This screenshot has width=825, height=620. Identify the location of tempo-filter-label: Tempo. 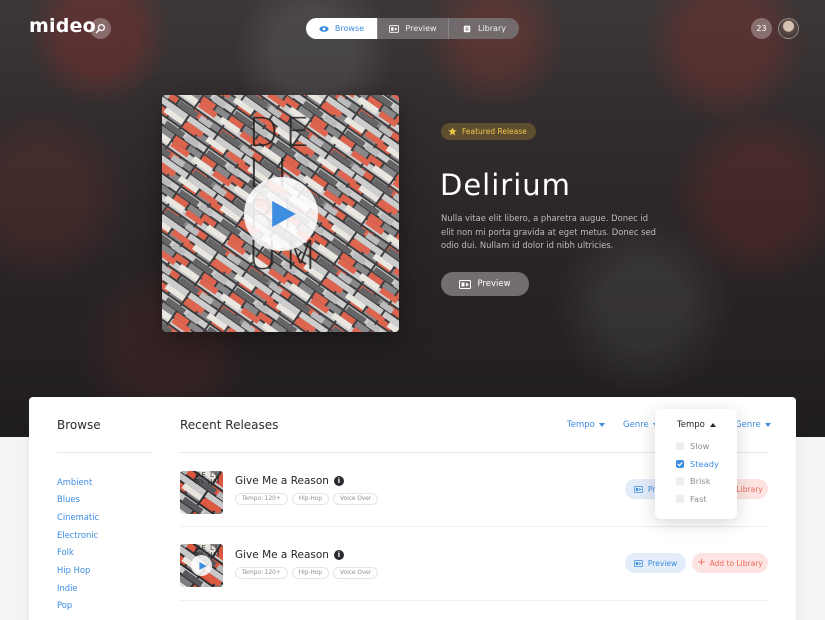
(581, 425).